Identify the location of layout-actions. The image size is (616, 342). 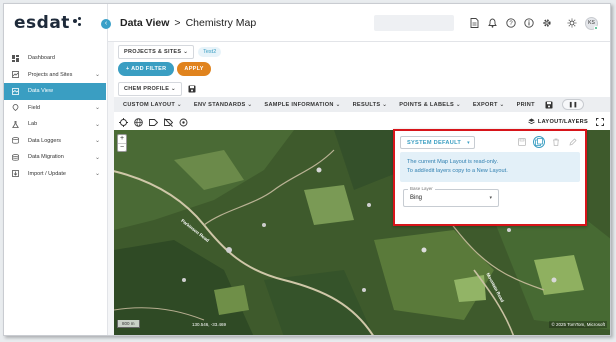
(545, 142).